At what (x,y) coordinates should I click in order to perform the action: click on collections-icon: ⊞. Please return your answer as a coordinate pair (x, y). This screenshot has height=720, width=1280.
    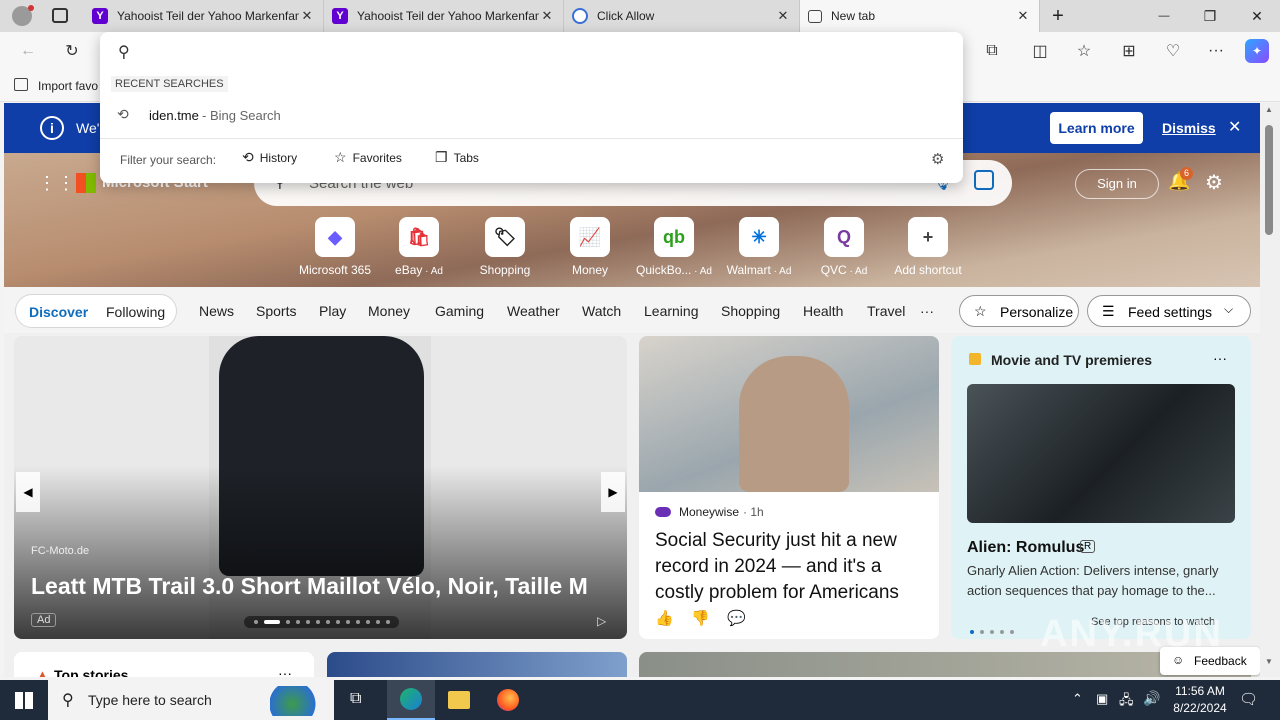
    Looking at the image, I should click on (1129, 51).